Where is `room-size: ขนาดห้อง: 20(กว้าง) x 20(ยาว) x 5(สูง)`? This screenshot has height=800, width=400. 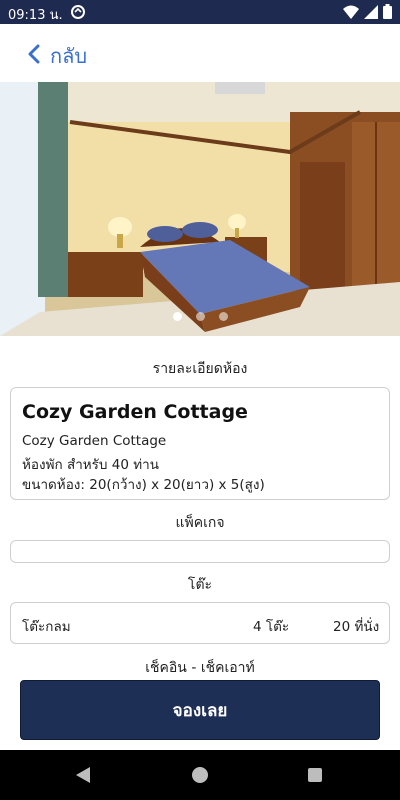 room-size: ขนาดห้อง: 20(กว้าง) x 20(ยาว) x 5(สูง) is located at coordinates (143, 485).